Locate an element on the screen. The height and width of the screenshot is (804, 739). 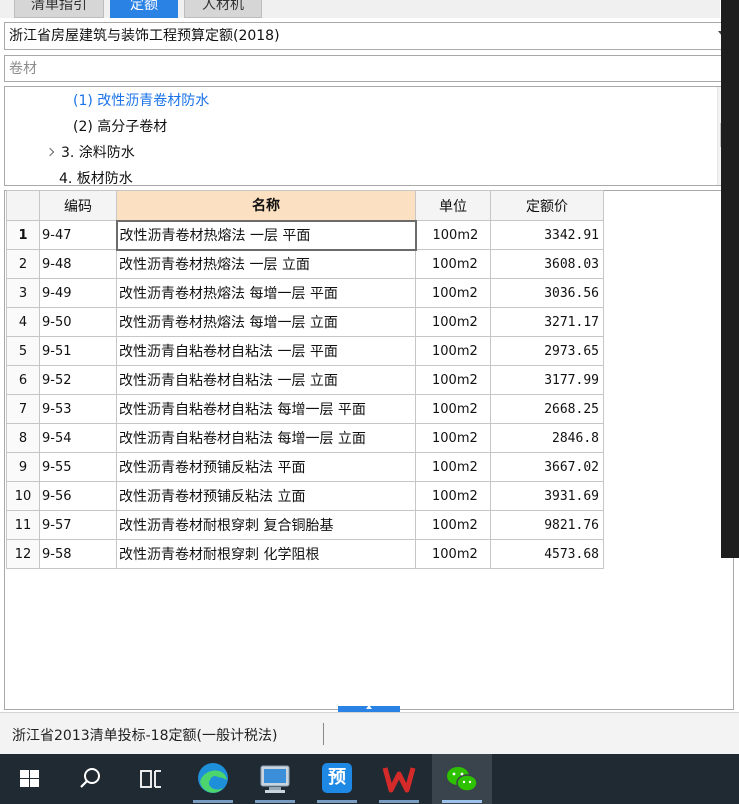
taskbar-remote-desktop is located at coordinates (275, 779).